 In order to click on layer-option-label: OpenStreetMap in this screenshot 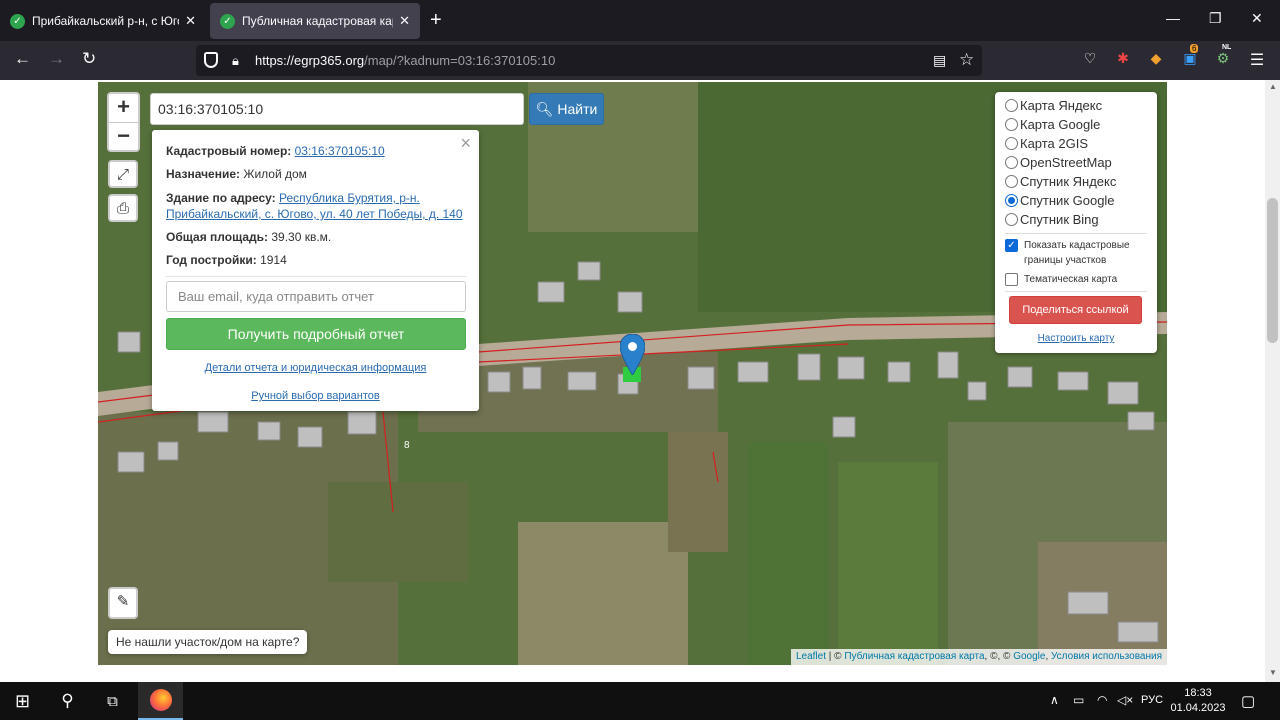, I will do `click(1066, 162)`.